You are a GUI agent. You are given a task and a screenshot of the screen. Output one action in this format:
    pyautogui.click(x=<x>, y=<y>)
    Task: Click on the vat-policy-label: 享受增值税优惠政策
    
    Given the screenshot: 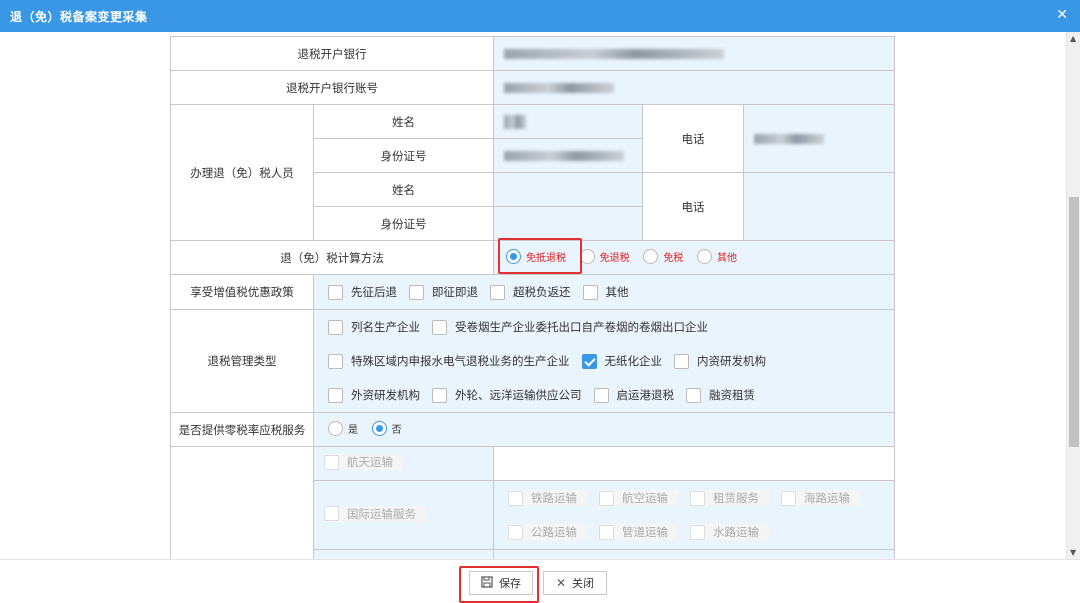 What is the action you would take?
    pyautogui.click(x=242, y=292)
    